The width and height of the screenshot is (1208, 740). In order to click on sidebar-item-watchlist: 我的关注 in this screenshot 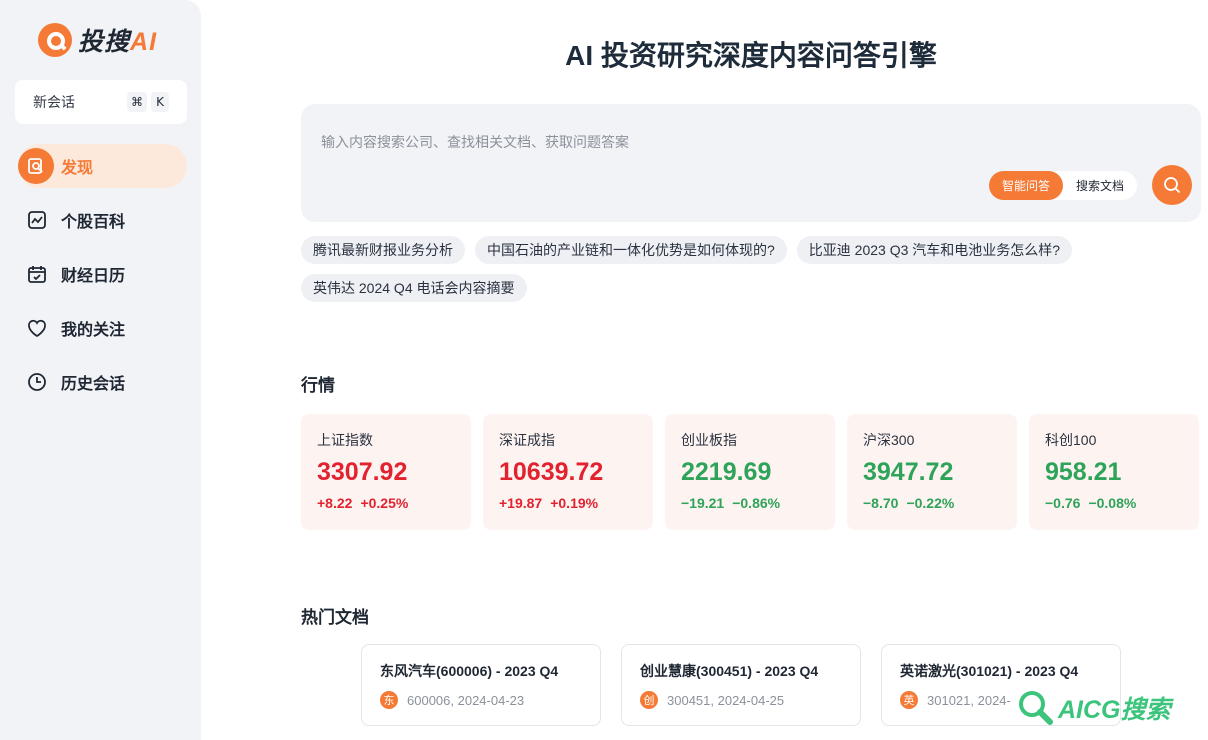, I will do `click(102, 328)`.